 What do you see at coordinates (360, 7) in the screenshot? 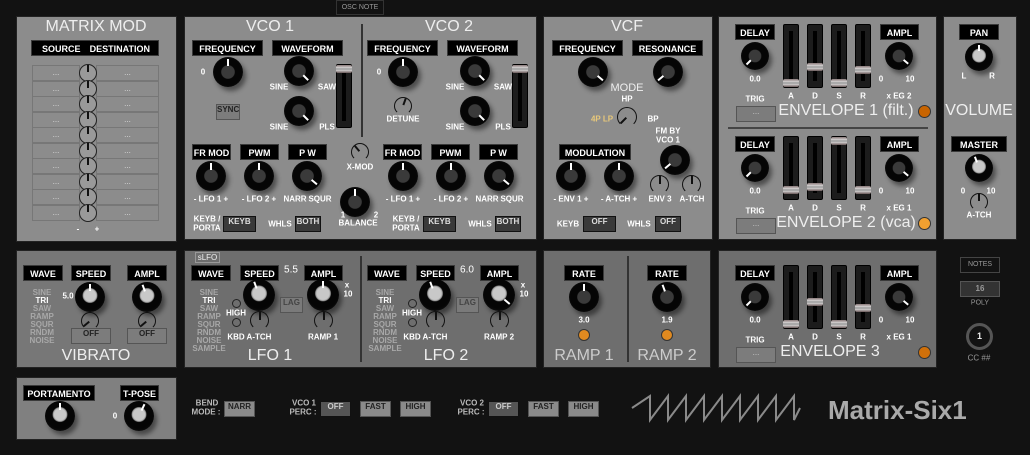
I see `osc-note-tab: OSC NOTE` at bounding box center [360, 7].